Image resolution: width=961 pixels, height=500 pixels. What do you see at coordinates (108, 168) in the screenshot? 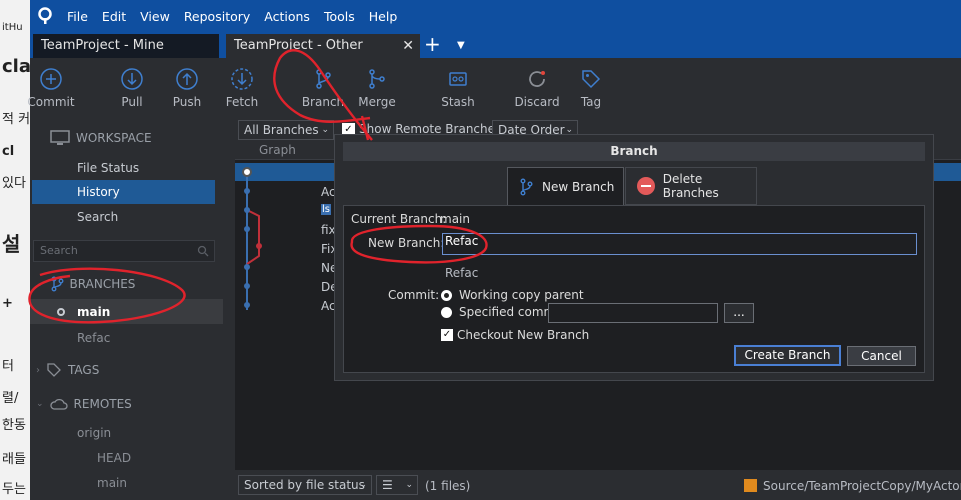
I see `sidebar-item-file-status: File Status` at bounding box center [108, 168].